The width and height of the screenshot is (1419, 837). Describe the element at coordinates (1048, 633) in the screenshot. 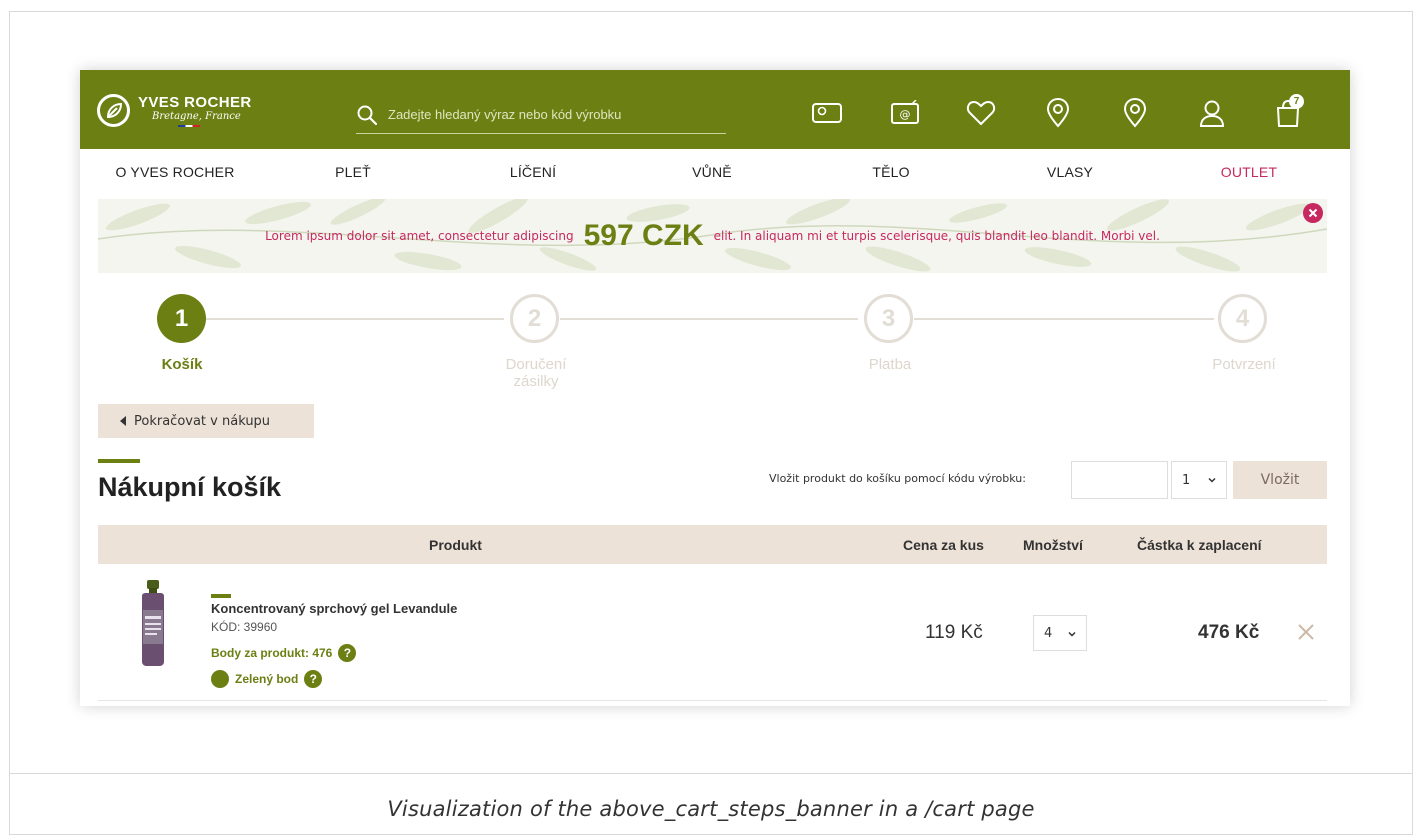

I see `item-quantity-value: 4` at that location.